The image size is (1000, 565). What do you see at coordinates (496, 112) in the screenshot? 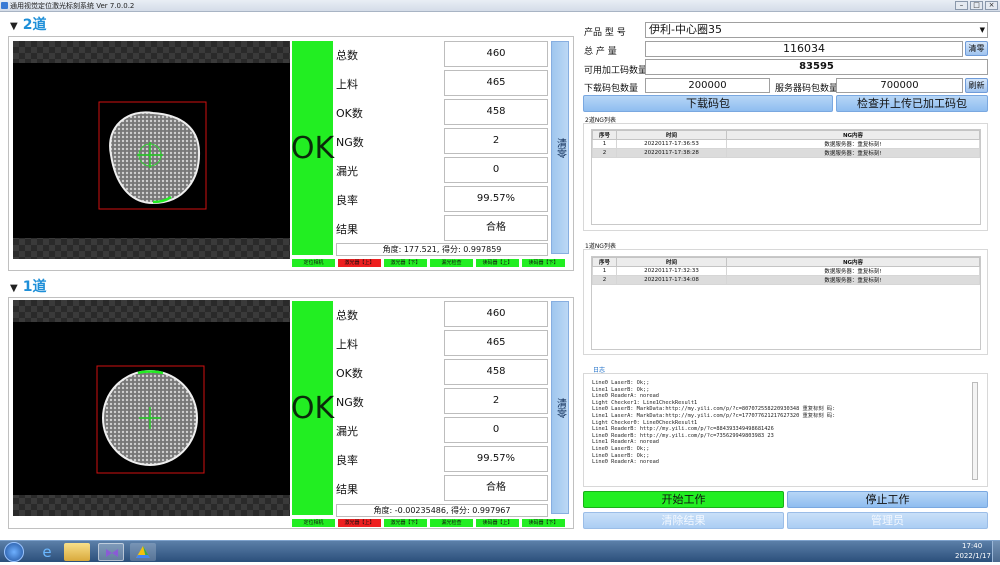
I see `stat-value: 458` at bounding box center [496, 112].